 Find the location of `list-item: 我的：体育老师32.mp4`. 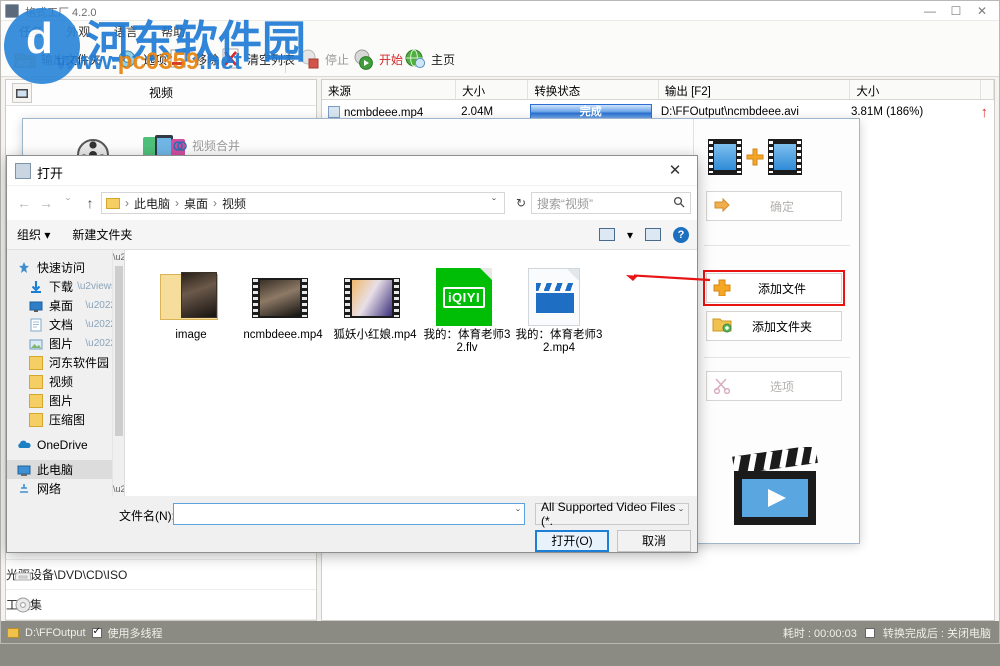

list-item: 我的：体育老师32.mp4 is located at coordinates (559, 321).